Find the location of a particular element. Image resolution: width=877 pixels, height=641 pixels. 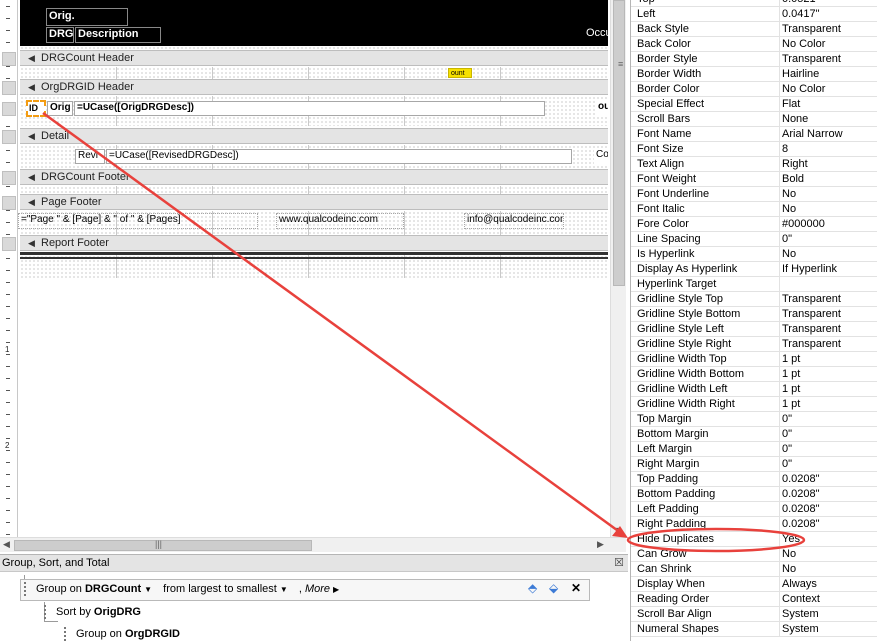

horizontal-scrollbar: ◀ ||| ▶ is located at coordinates (313, 544).